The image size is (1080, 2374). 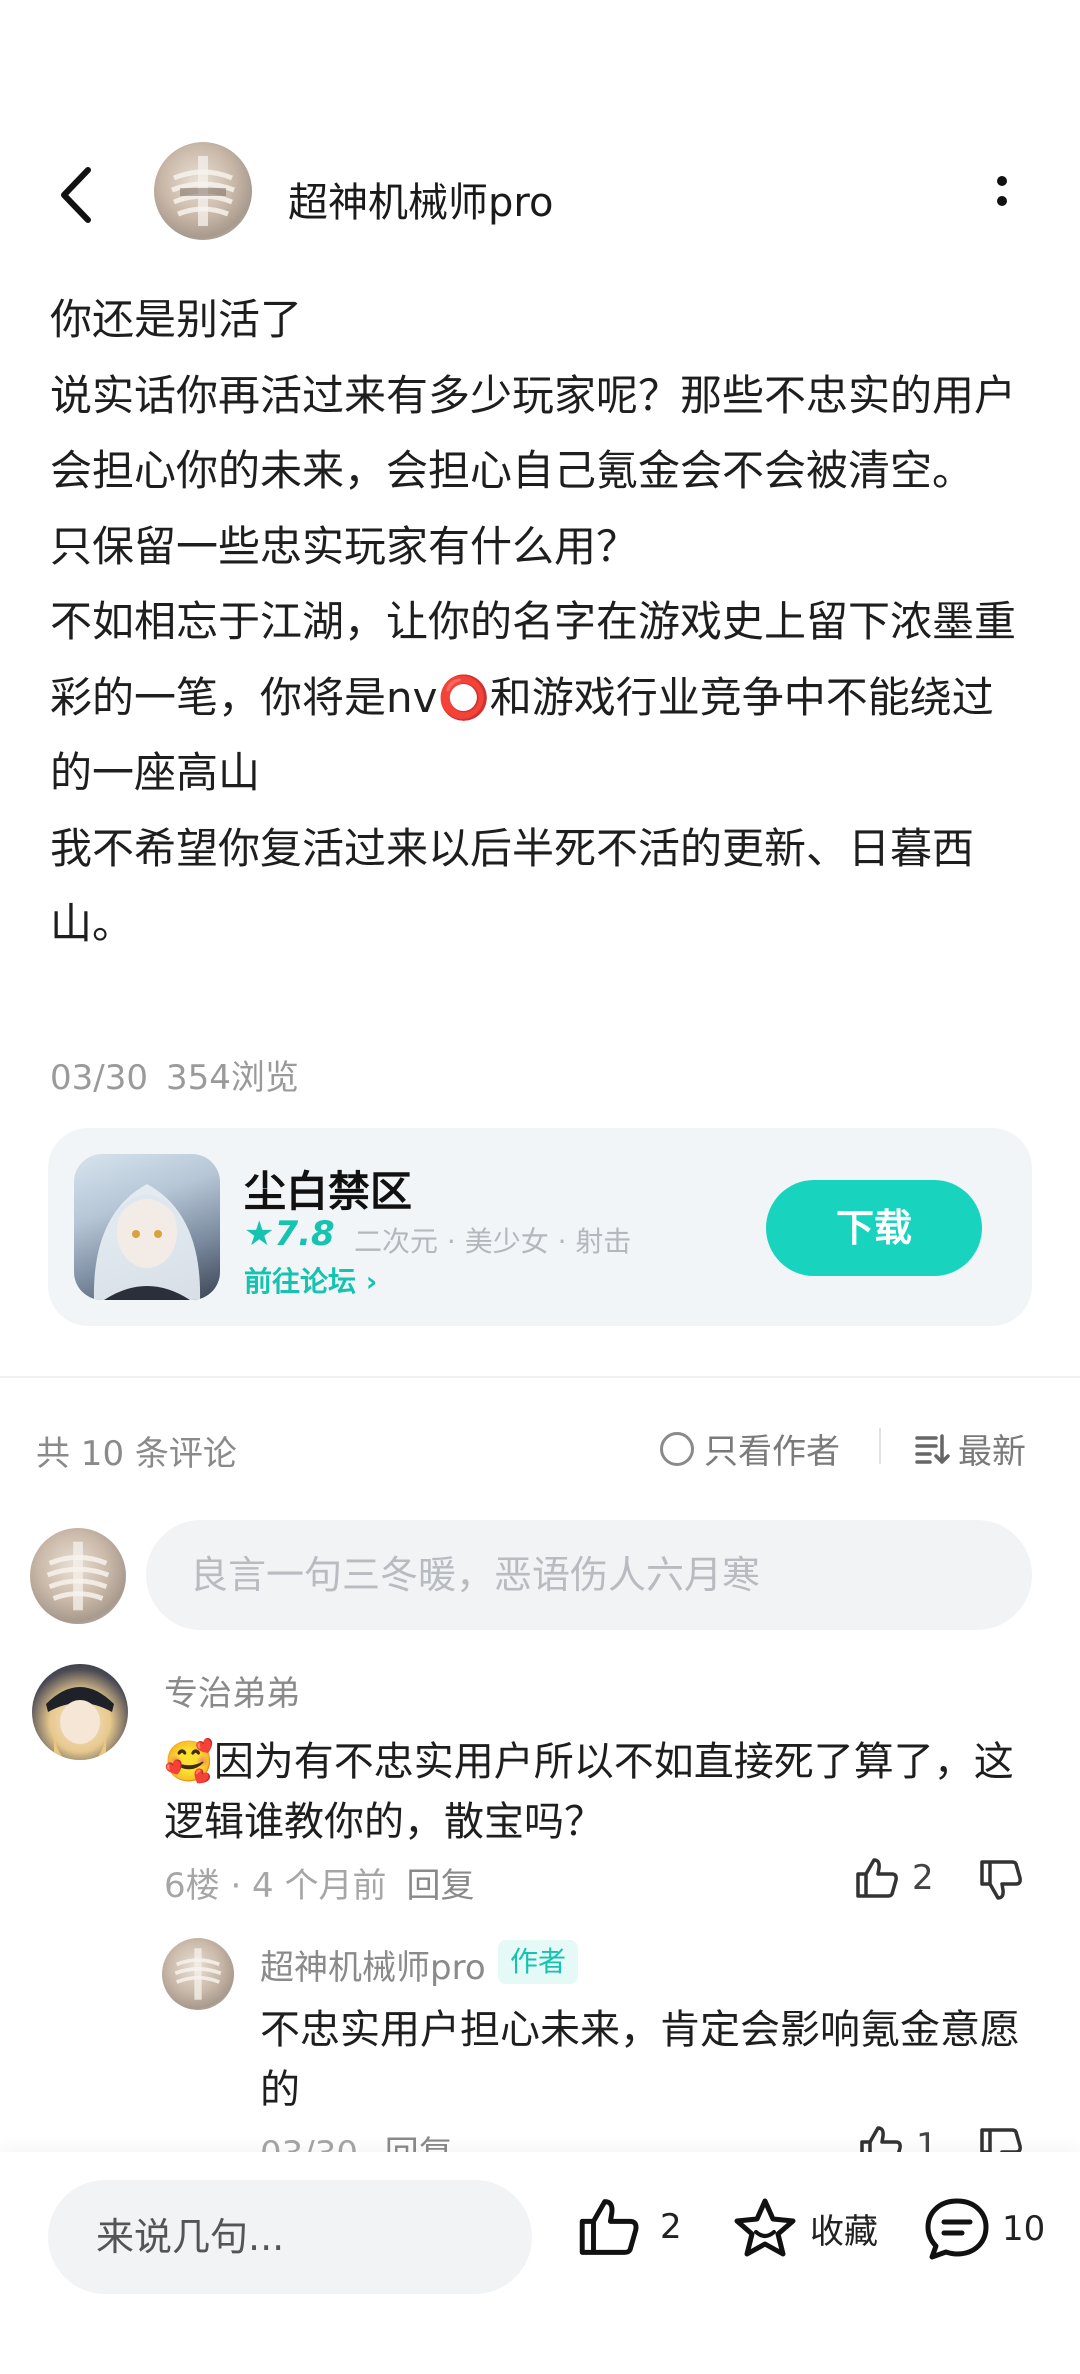 What do you see at coordinates (147, 1227) in the screenshot?
I see `game-icon` at bounding box center [147, 1227].